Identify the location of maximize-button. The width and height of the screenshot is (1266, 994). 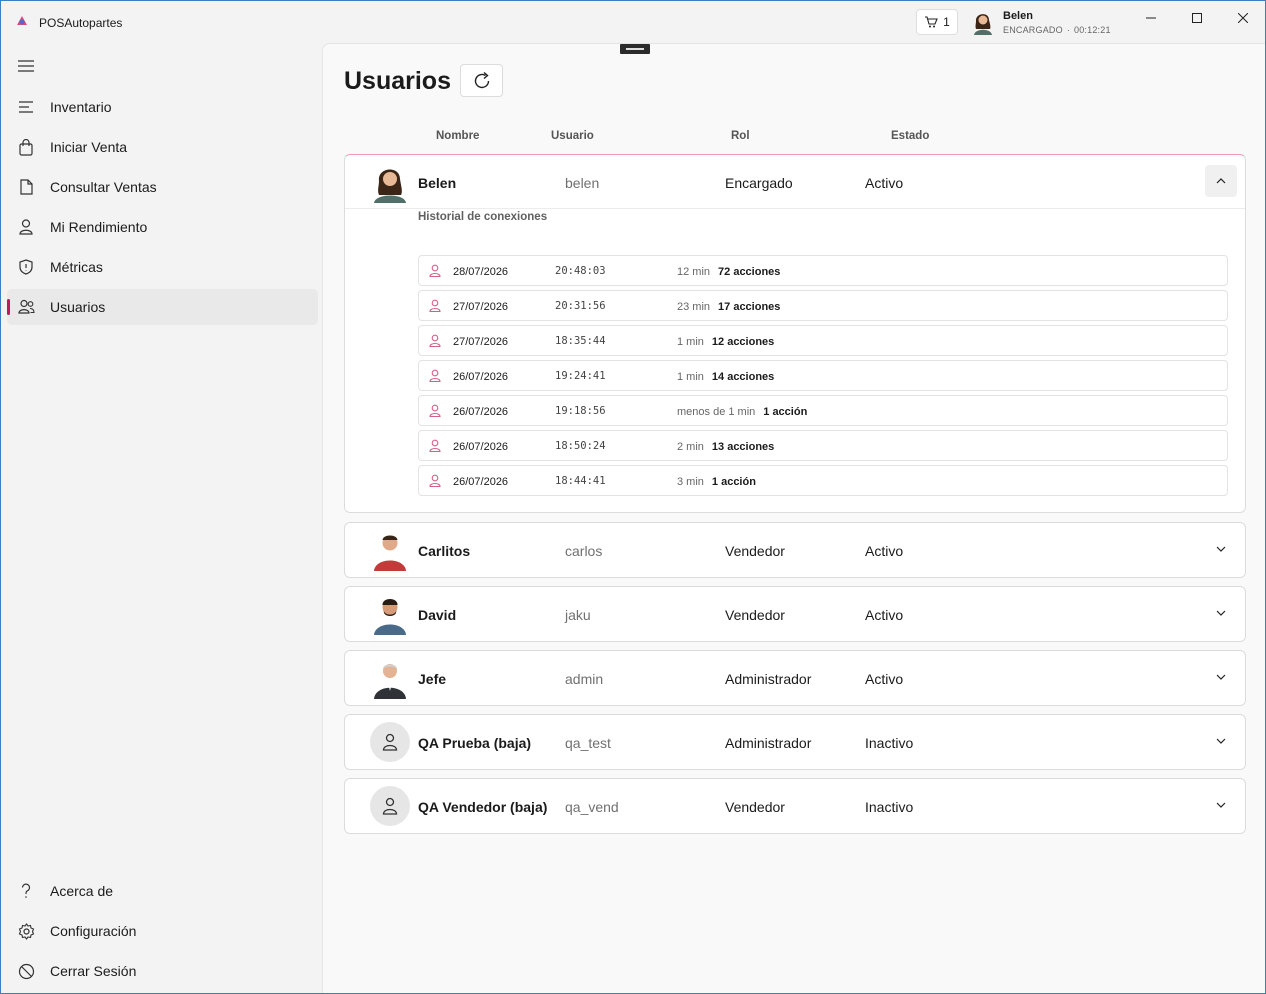
(1197, 18).